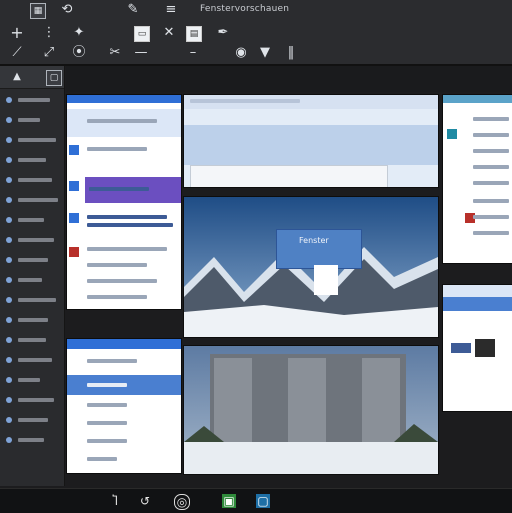  What do you see at coordinates (291, 53) in the screenshot?
I see `shapes-icon: ‖` at bounding box center [291, 53].